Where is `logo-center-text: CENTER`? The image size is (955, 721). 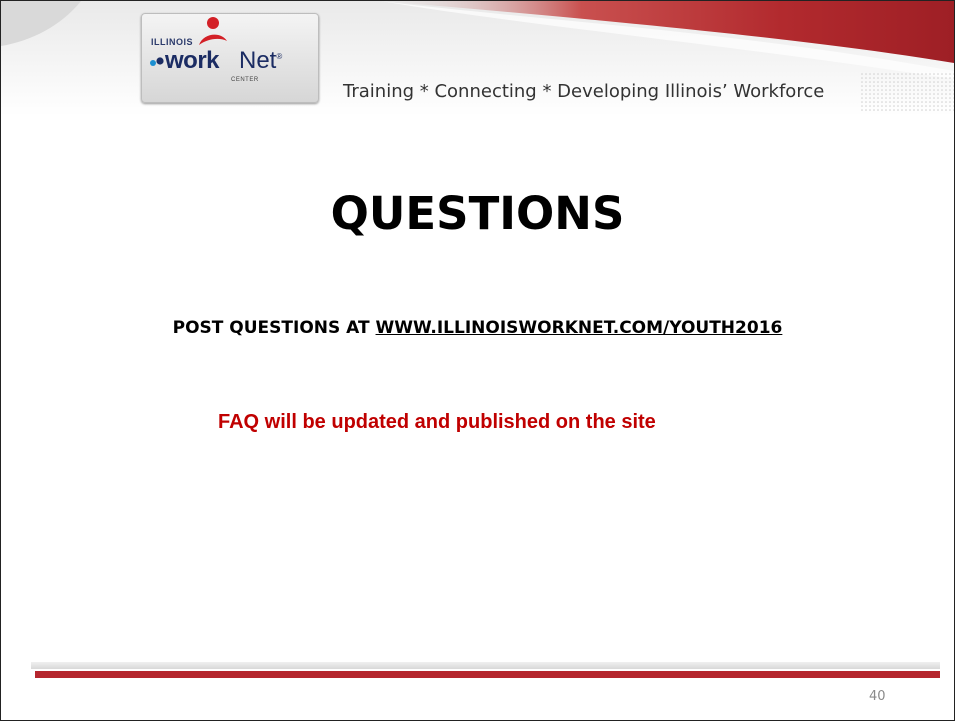 logo-center-text: CENTER is located at coordinates (245, 80).